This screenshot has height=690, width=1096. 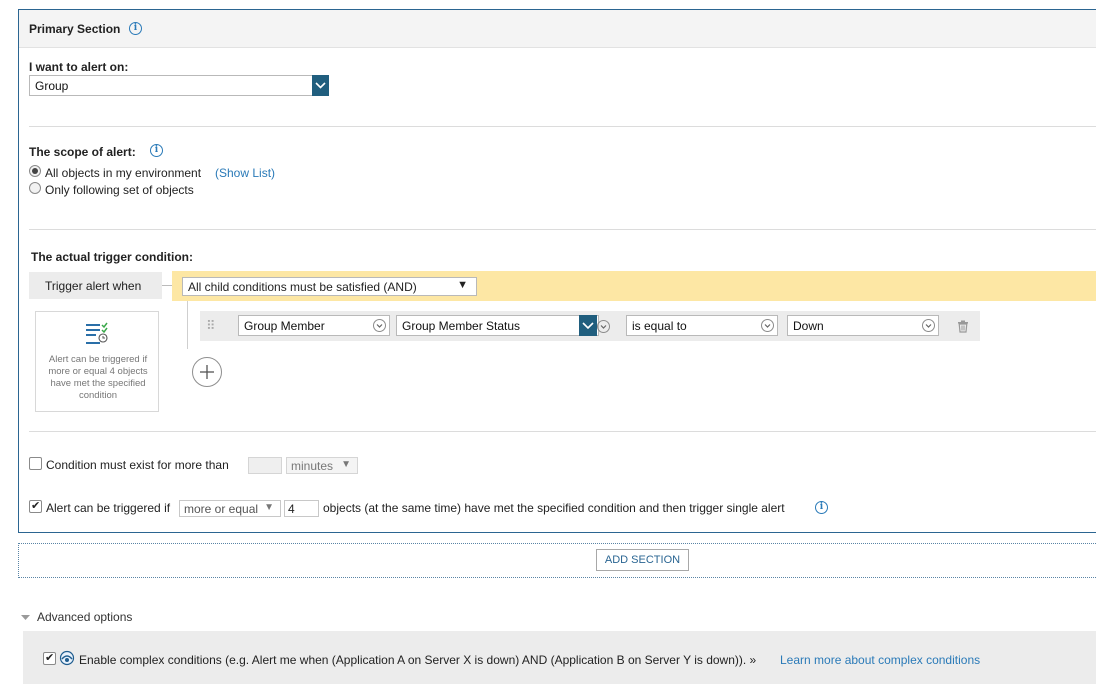 I want to click on count-value: 4, so click(x=291, y=509).